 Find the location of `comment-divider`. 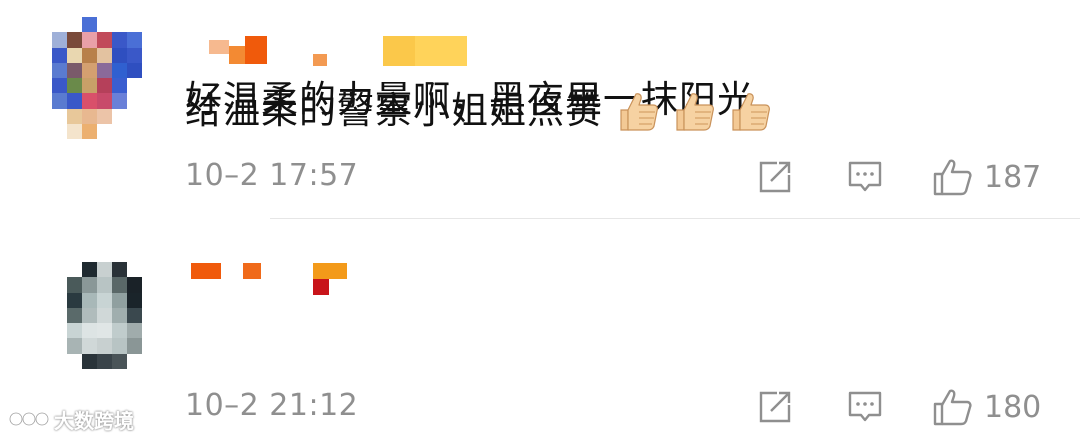

comment-divider is located at coordinates (675, 218).